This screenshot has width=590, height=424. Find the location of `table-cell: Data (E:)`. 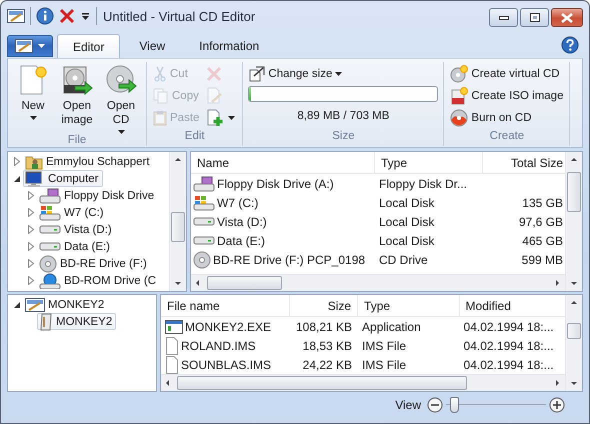

table-cell: Data (E:) is located at coordinates (283, 240).